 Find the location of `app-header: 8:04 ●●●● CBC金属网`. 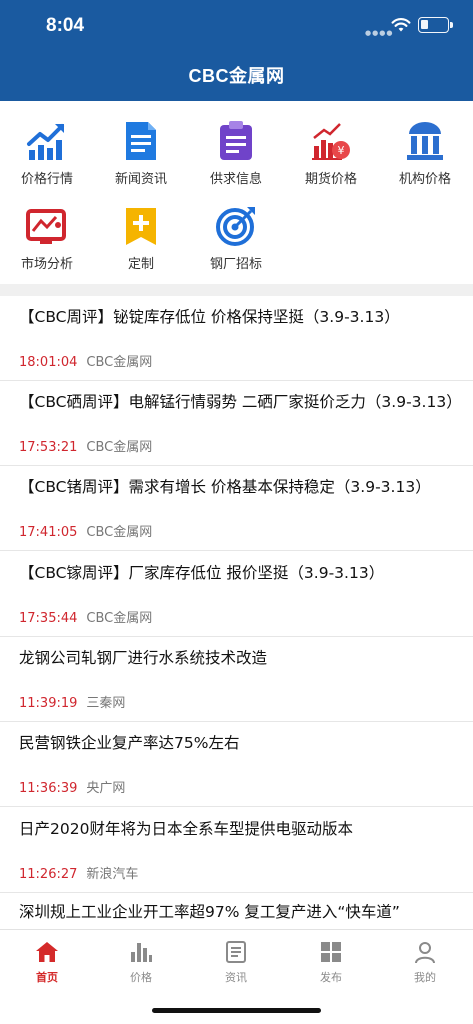

app-header: 8:04 ●●●● CBC金属网 is located at coordinates (236, 50).